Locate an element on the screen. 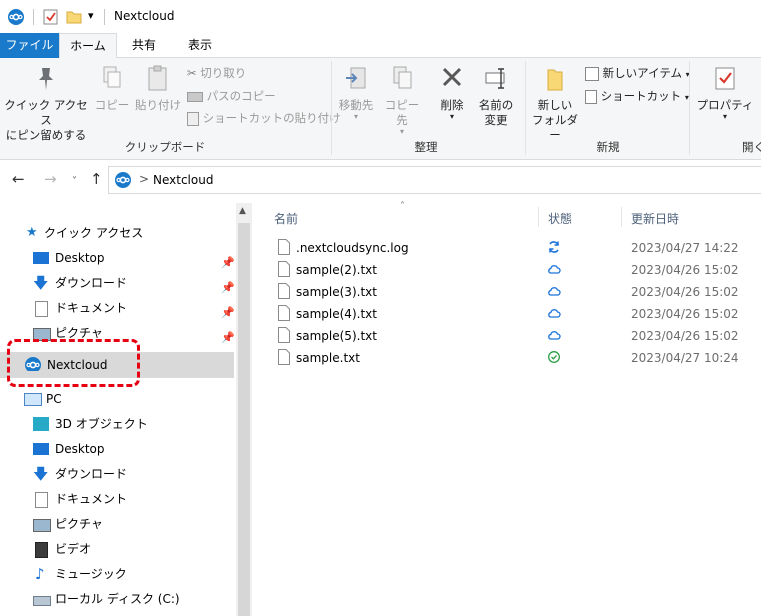 The height and width of the screenshot is (616, 761). properties-button: プロパティ ▾ is located at coordinates (725, 92).